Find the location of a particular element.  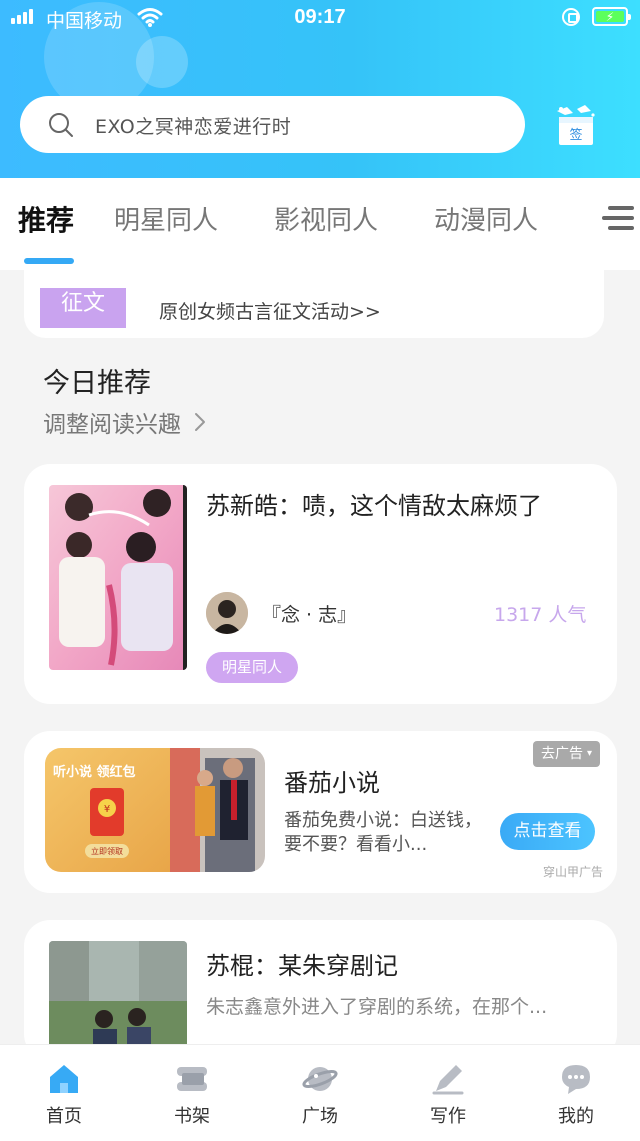

popularity-count: 1317 人气 is located at coordinates (540, 615).